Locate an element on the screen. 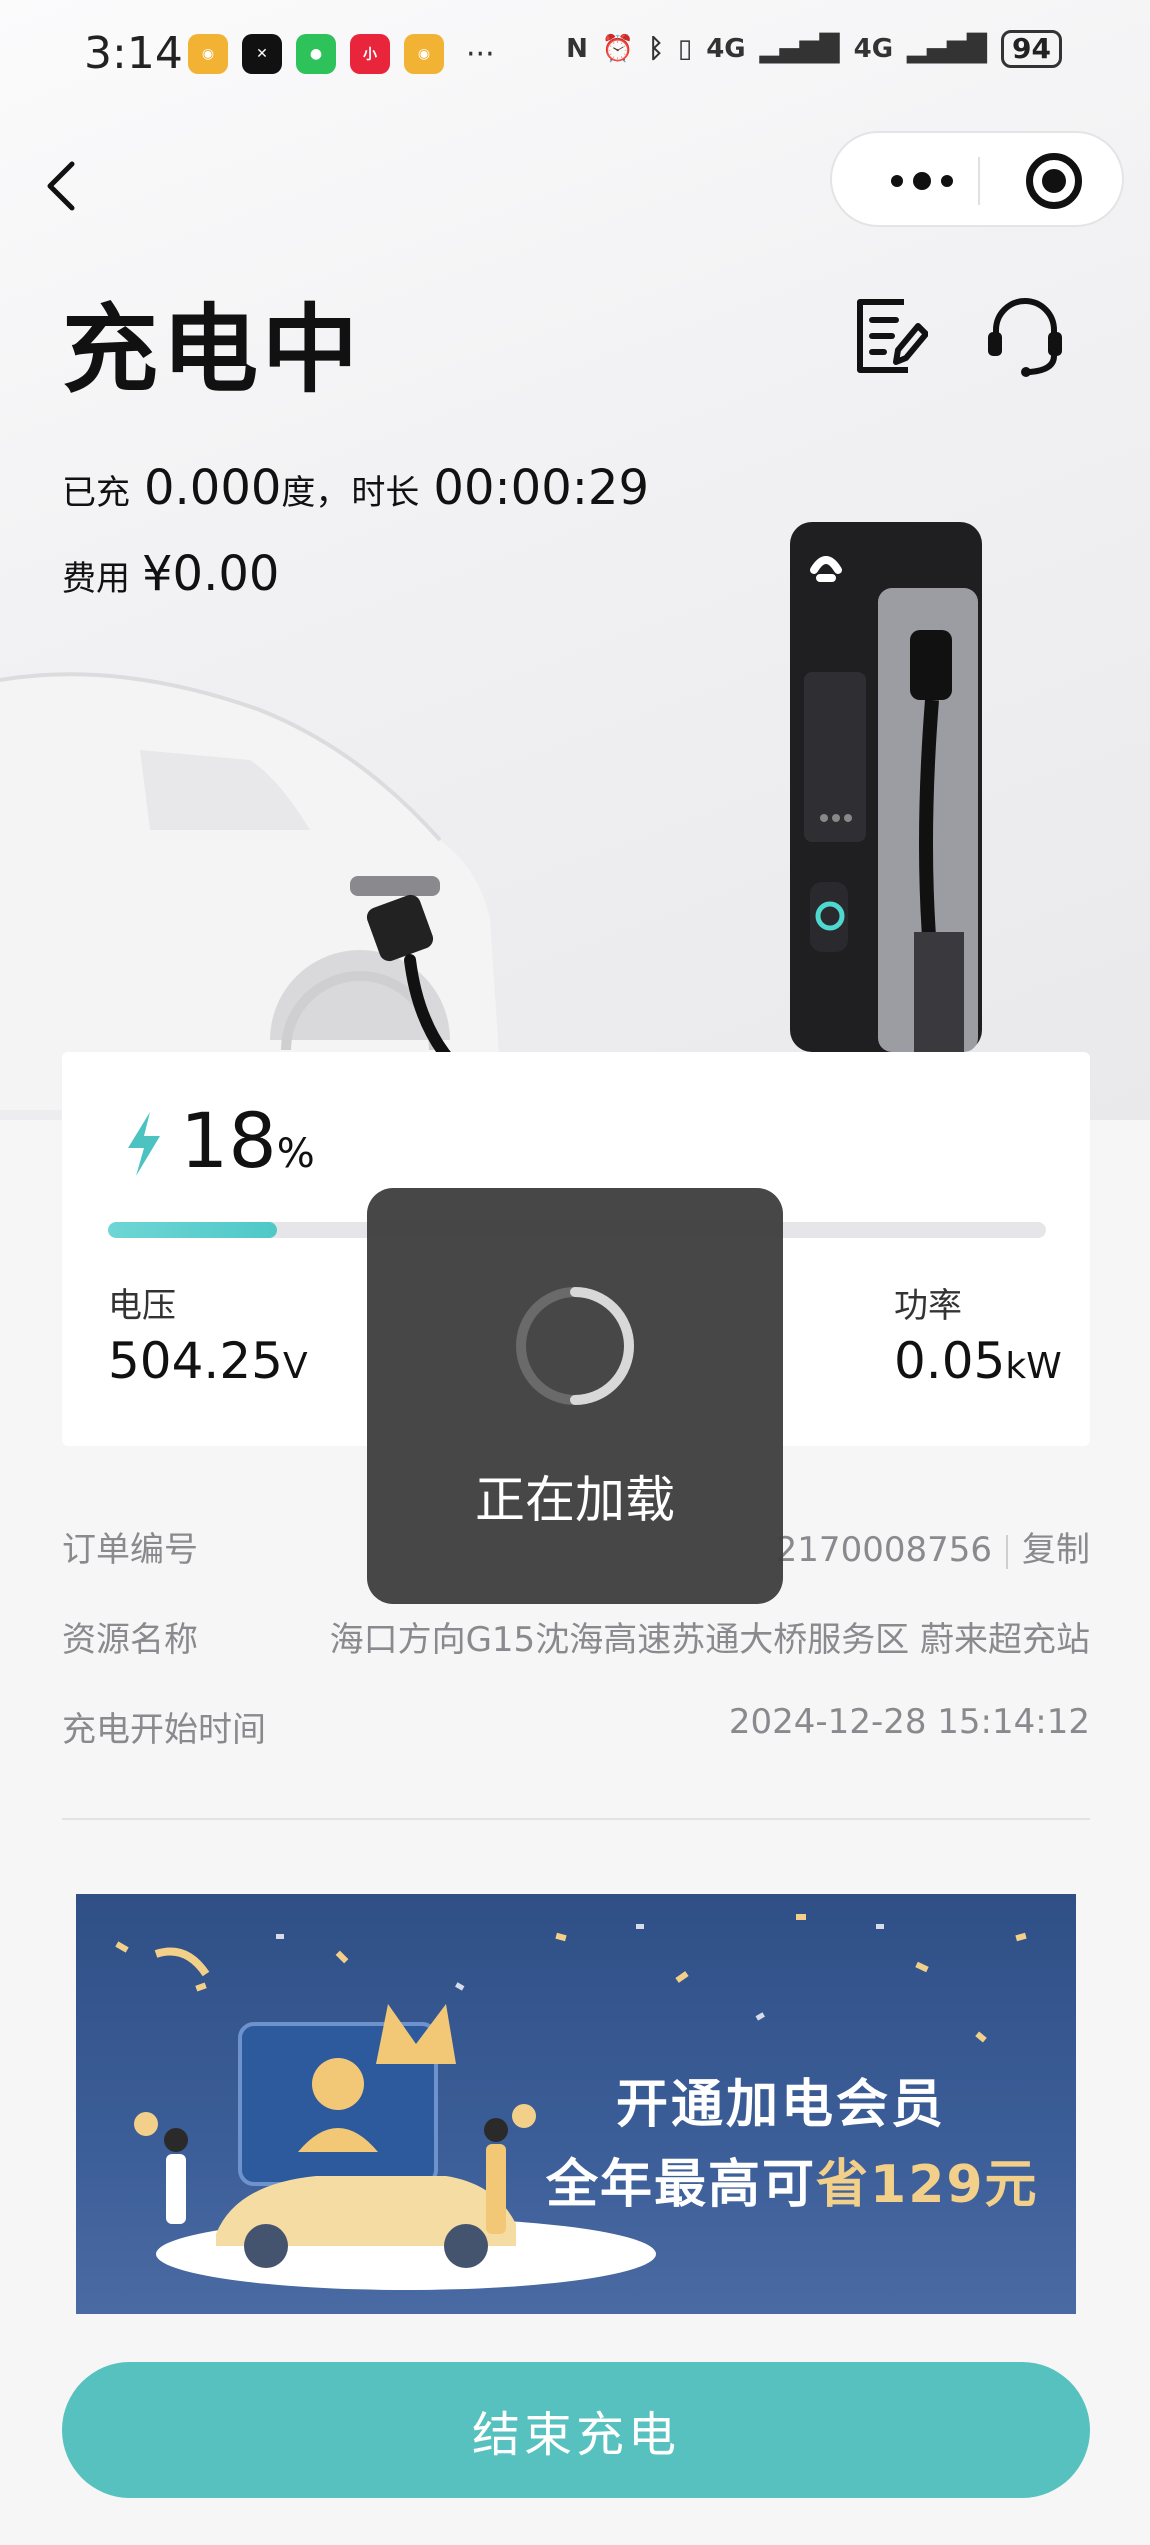 The width and height of the screenshot is (1150, 2545). voltage-value: 504.25V is located at coordinates (208, 1361).